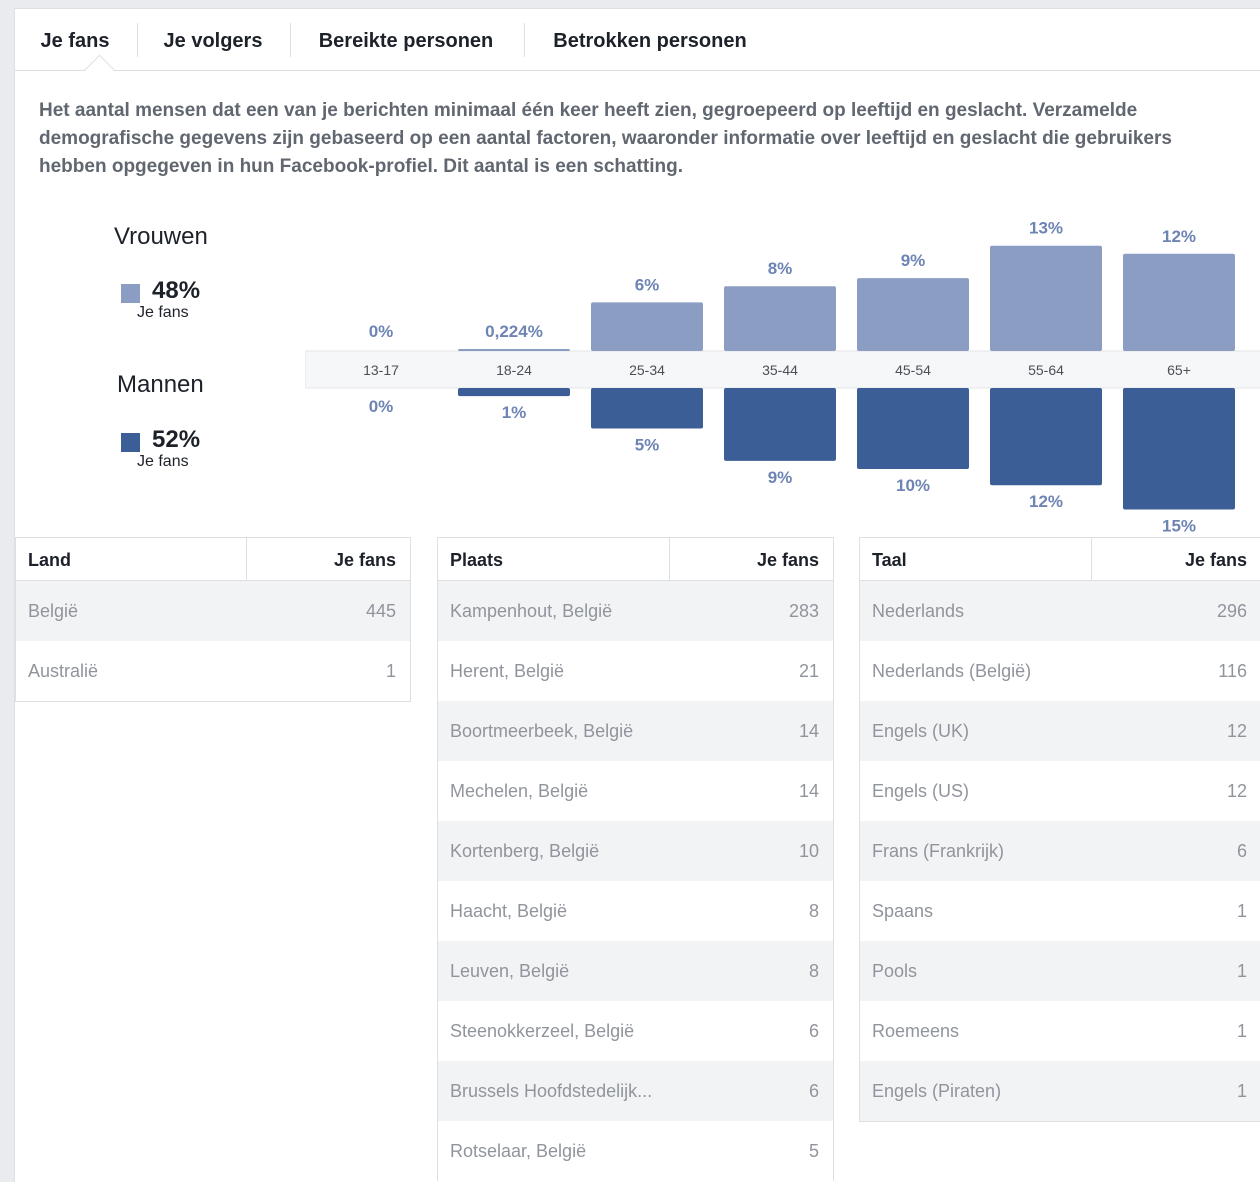  Describe the element at coordinates (813, 1151) in the screenshot. I see `row-value: 5` at that location.